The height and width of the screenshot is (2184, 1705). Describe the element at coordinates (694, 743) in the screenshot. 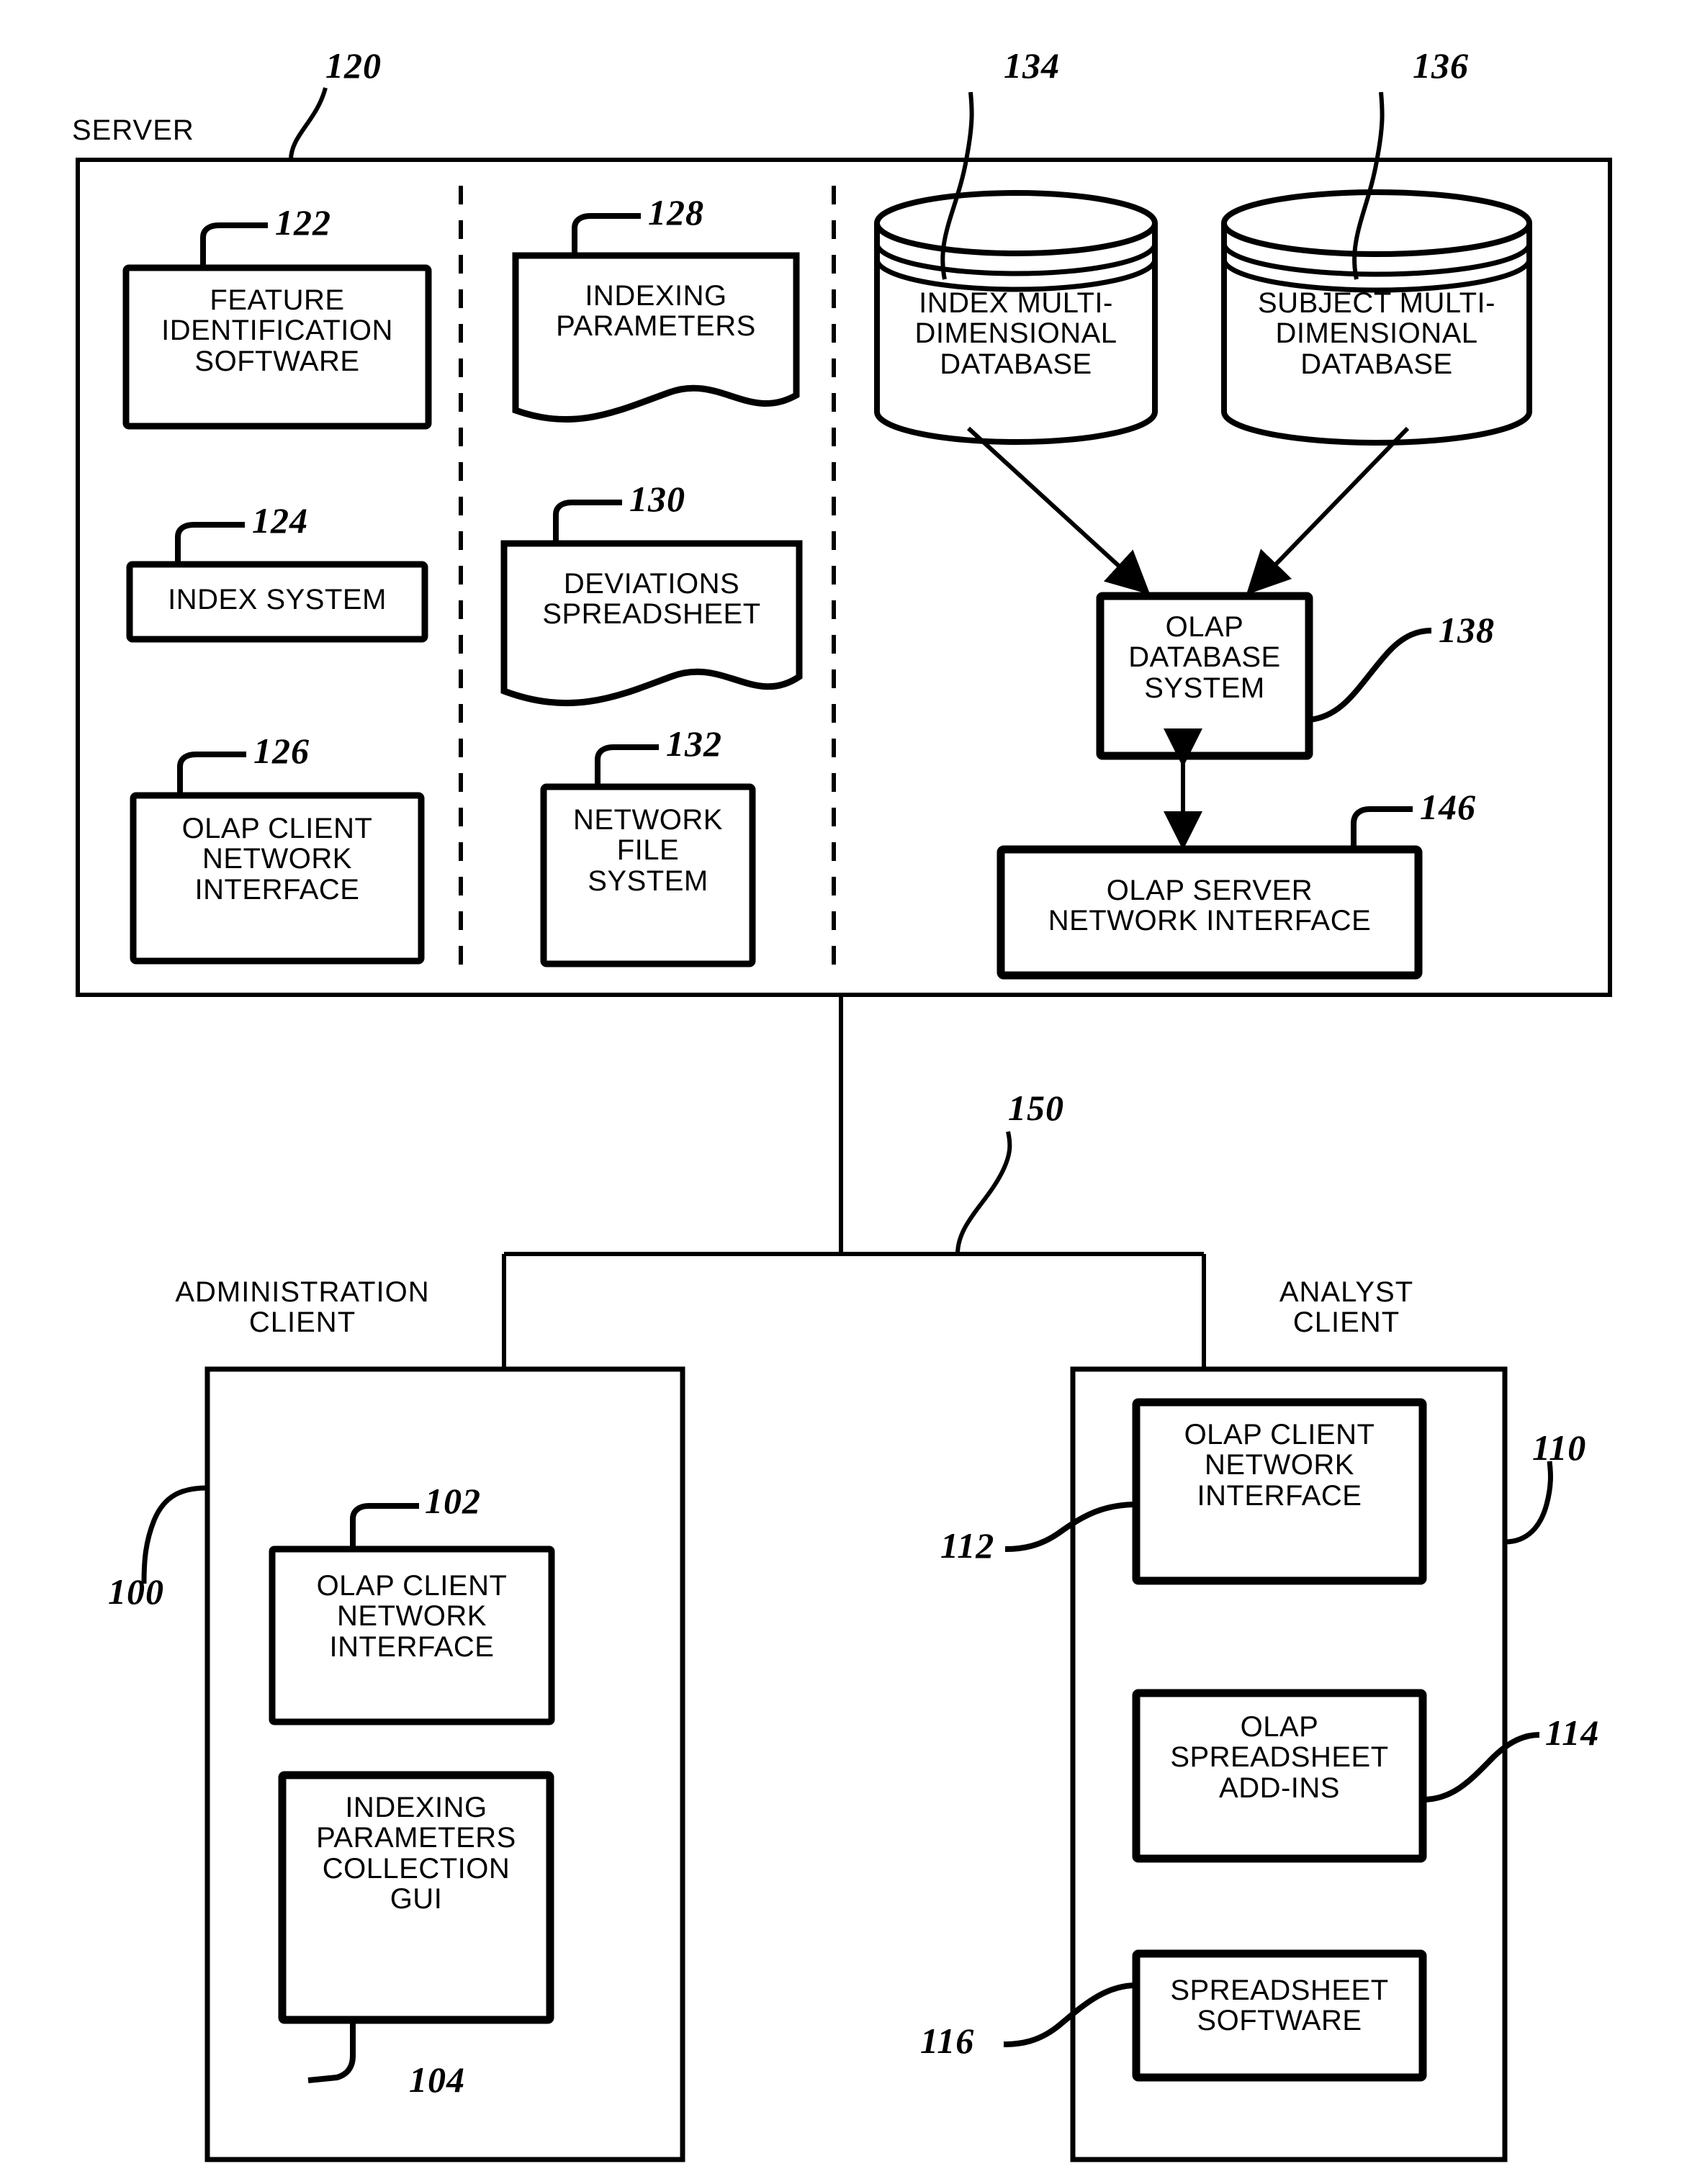

I see `ref-132: 132` at that location.